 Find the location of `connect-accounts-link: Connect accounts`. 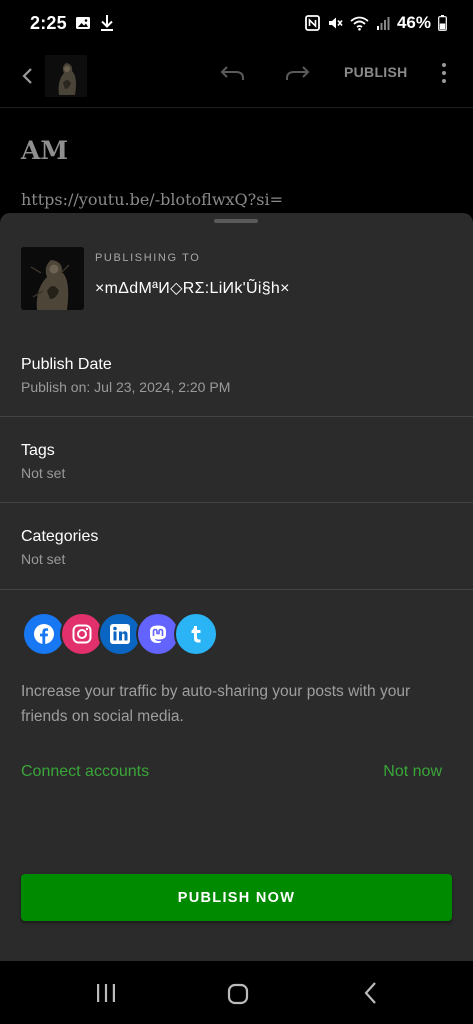

connect-accounts-link: Connect accounts is located at coordinates (85, 772).